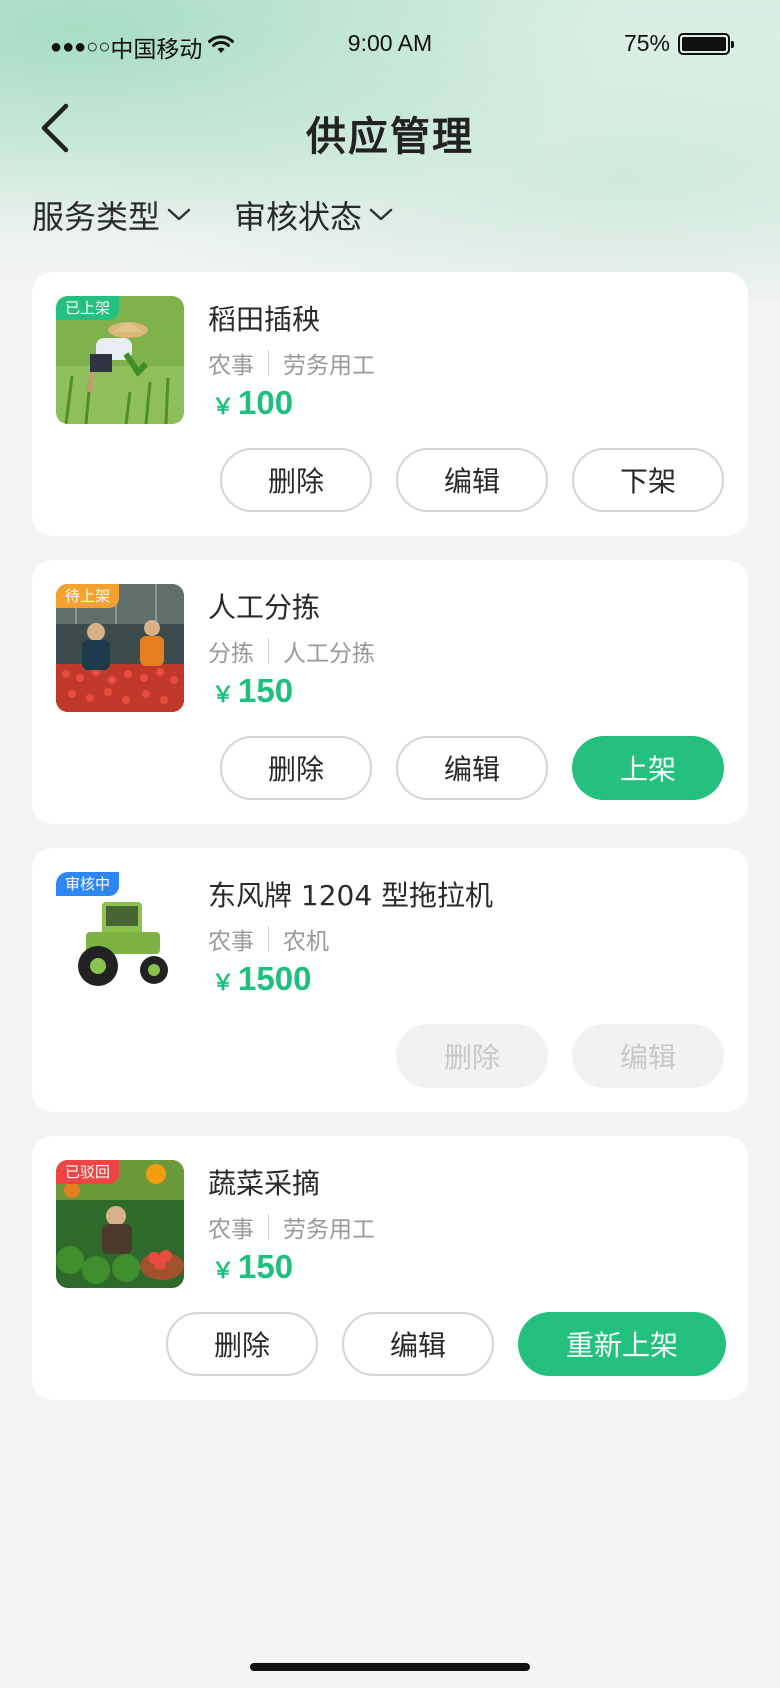 The height and width of the screenshot is (1688, 780). I want to click on status-bar: ●●●○○ 中国移动 9:00 AM 75%, so click(390, 45).